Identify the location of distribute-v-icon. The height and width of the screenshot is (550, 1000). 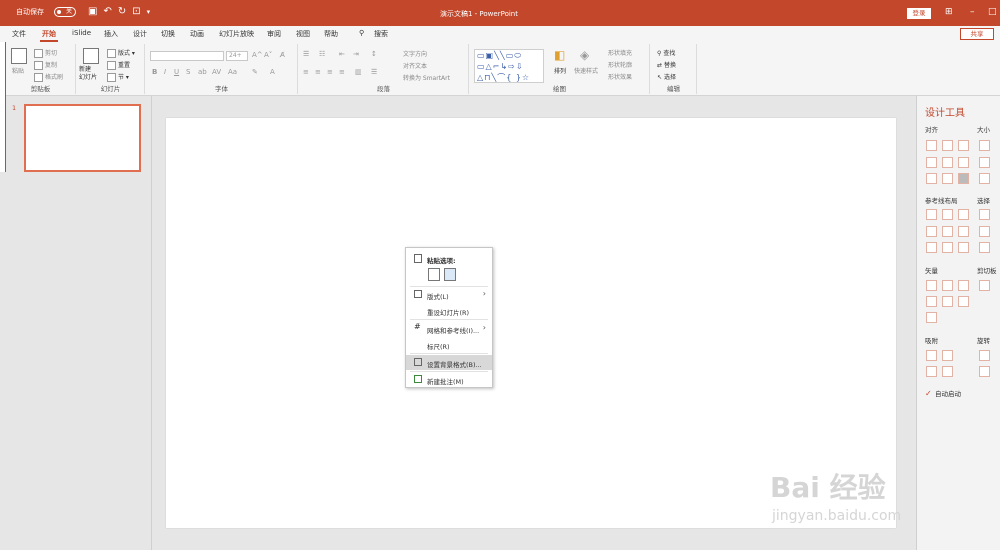
(947, 178).